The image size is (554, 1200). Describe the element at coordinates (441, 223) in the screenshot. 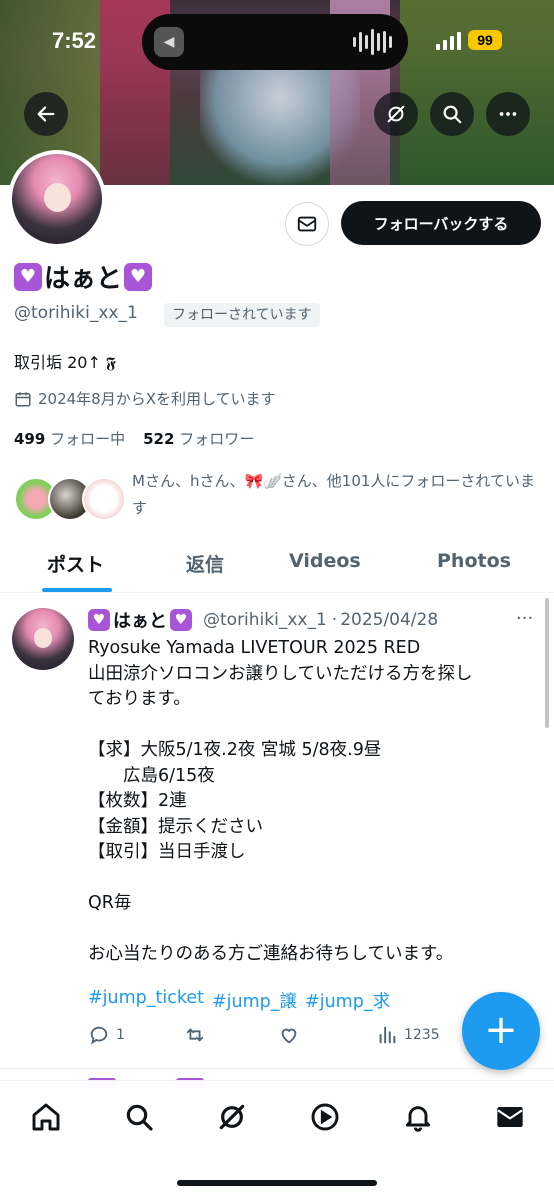

I see `follow-back-button: フォローバックする` at that location.